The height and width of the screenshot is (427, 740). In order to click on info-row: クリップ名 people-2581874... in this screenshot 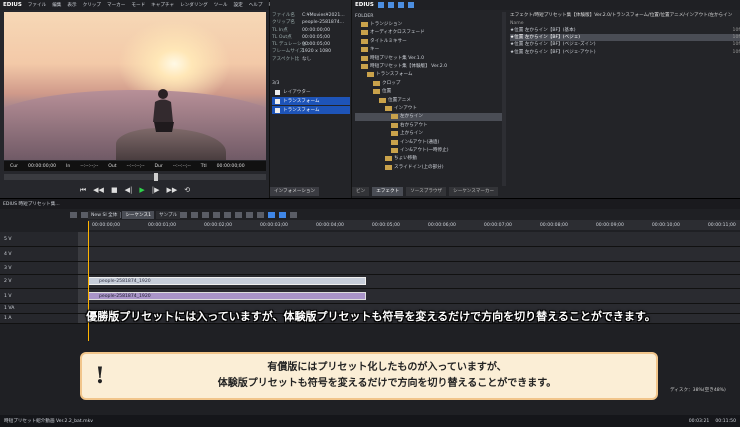, I will do `click(310, 22)`.